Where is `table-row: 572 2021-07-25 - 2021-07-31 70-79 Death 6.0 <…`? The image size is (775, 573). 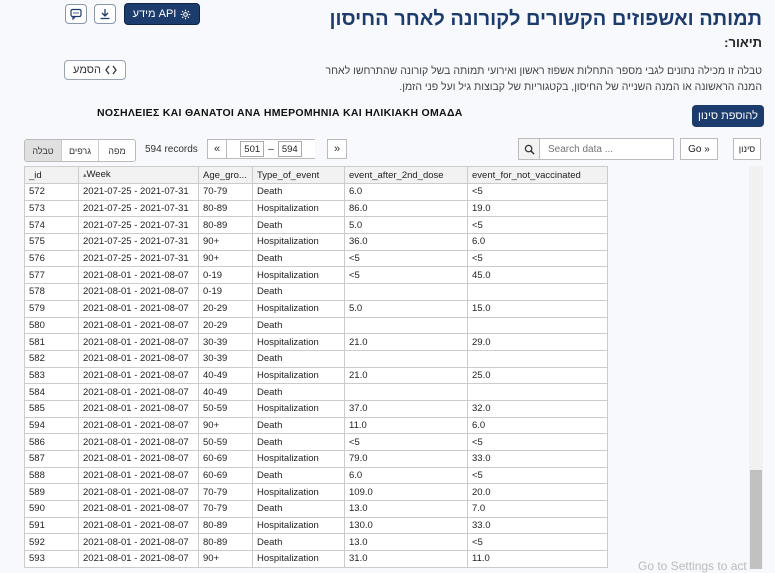
table-row: 572 2021-07-25 - 2021-07-31 70-79 Death 6.0 <… is located at coordinates (316, 192).